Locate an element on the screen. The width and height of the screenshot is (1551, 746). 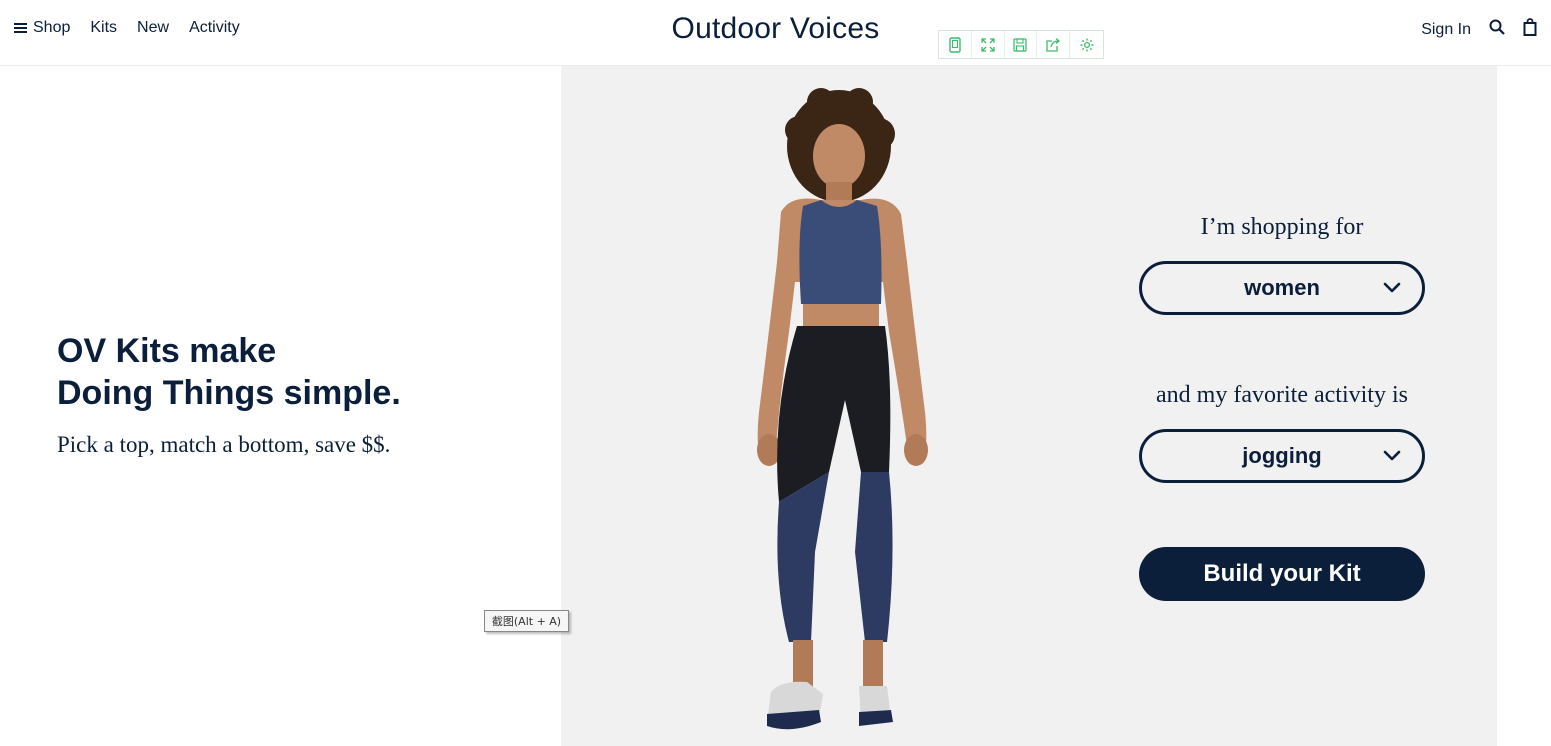
primary-nav: Shop Kits New Activity is located at coordinates (127, 28).